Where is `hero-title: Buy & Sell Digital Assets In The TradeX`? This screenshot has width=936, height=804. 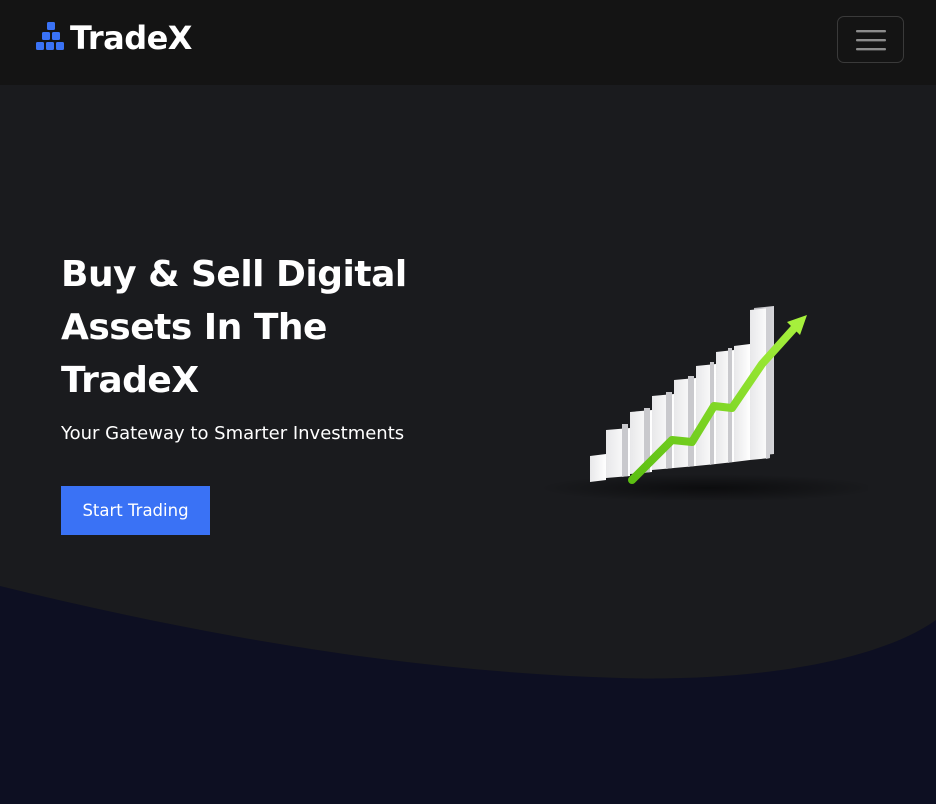
hero-title: Buy & Sell Digital Assets In The TradeX is located at coordinates (234, 327).